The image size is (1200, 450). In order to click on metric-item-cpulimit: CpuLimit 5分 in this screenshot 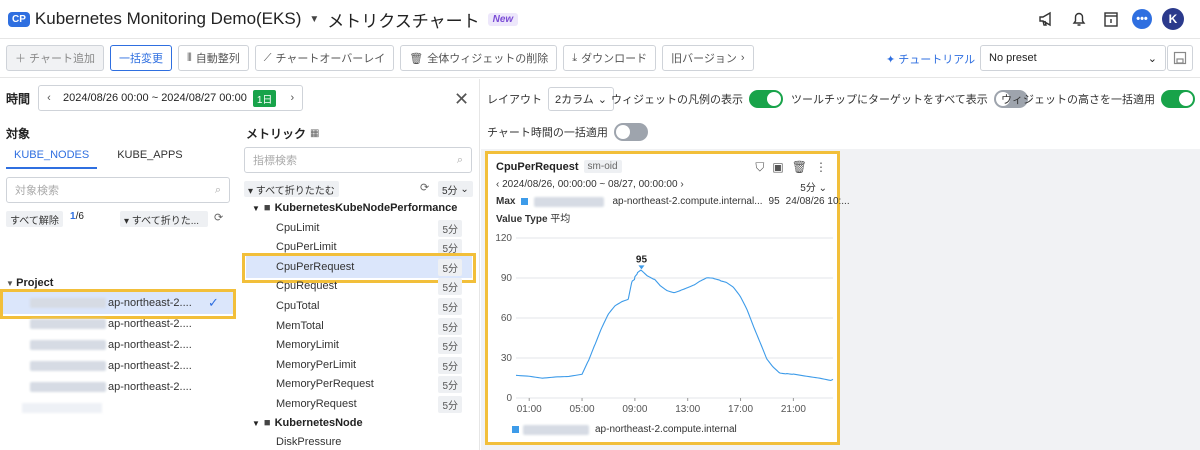, I will do `click(369, 228)`.